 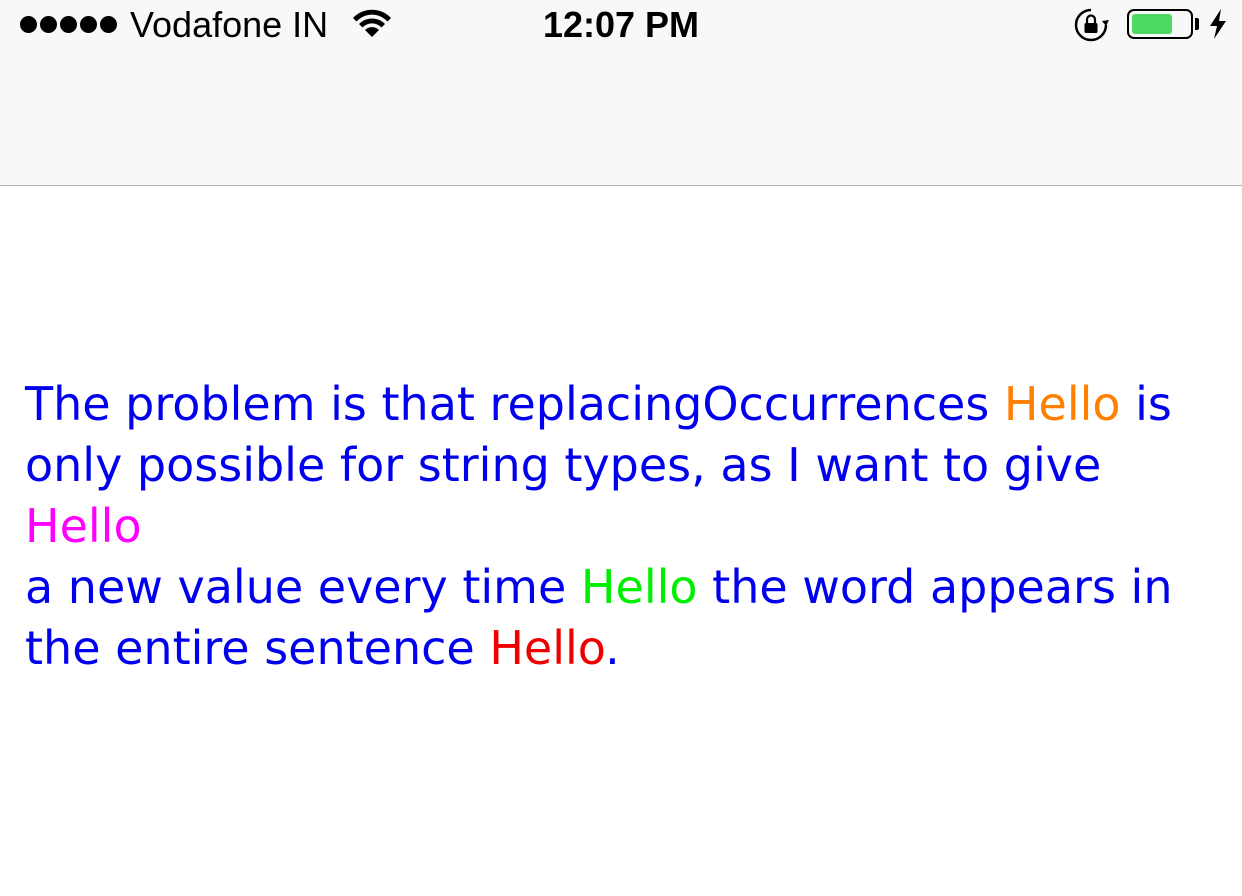 What do you see at coordinates (612, 648) in the screenshot?
I see `text-segment: .` at bounding box center [612, 648].